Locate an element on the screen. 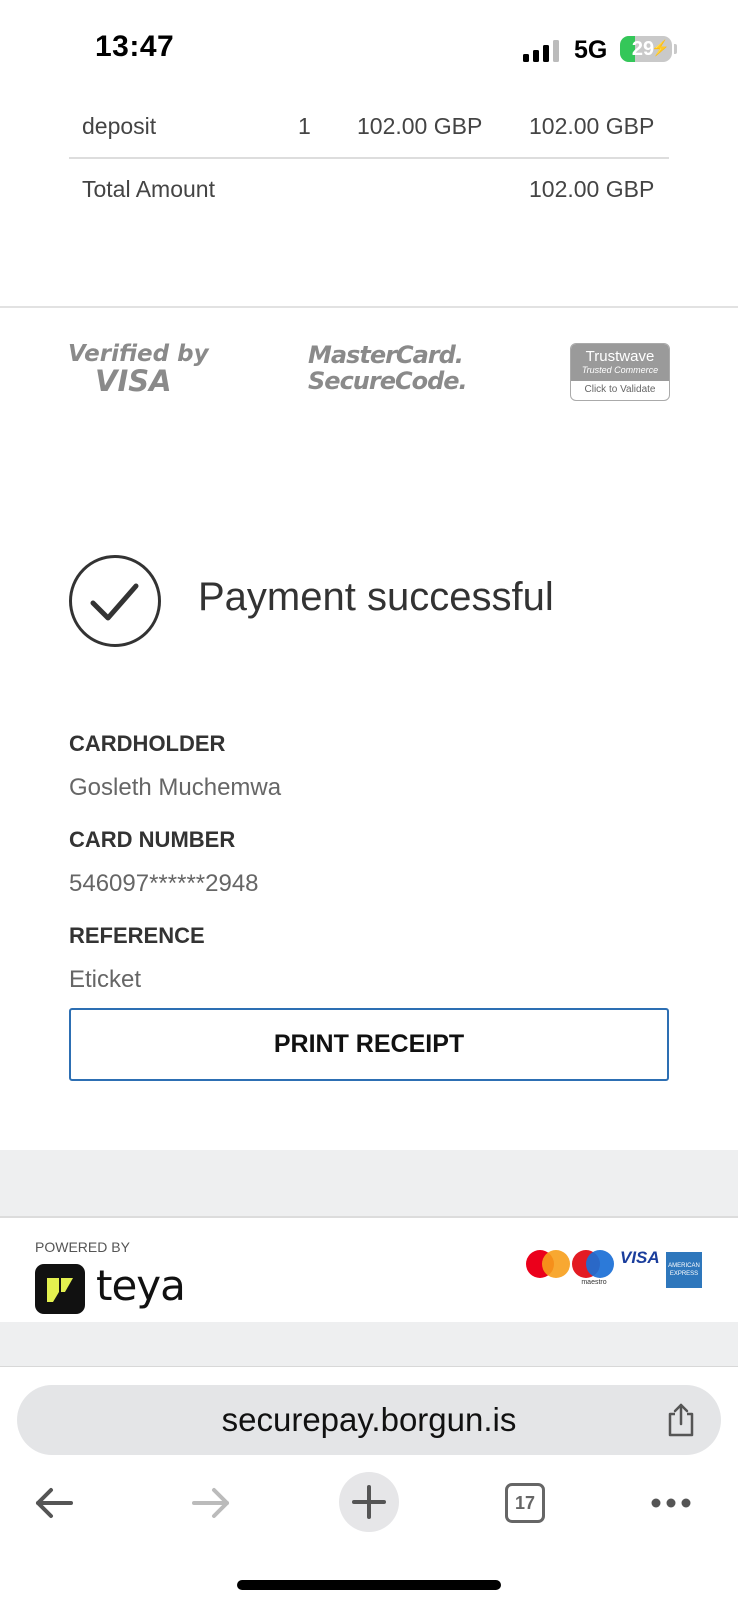 The height and width of the screenshot is (1601, 738). verified-by-visa-logo: Verified by VISA is located at coordinates (138, 369).